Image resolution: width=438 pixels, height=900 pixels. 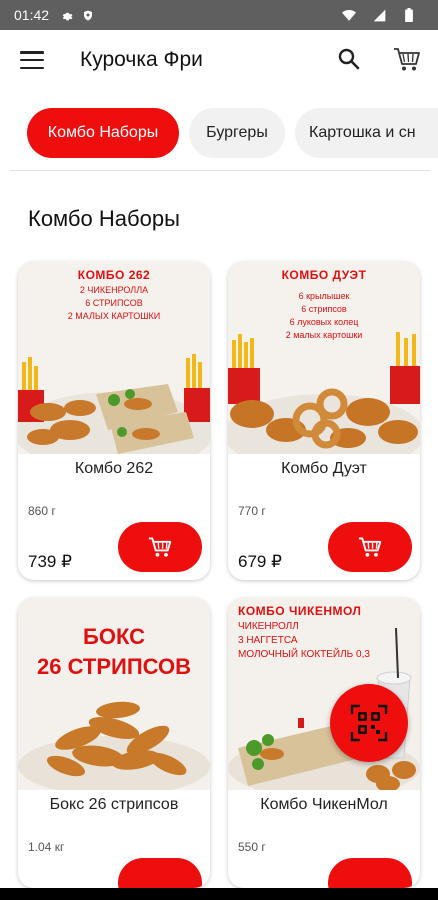 I want to click on category-chip-burgers: Бургеры, so click(x=237, y=133).